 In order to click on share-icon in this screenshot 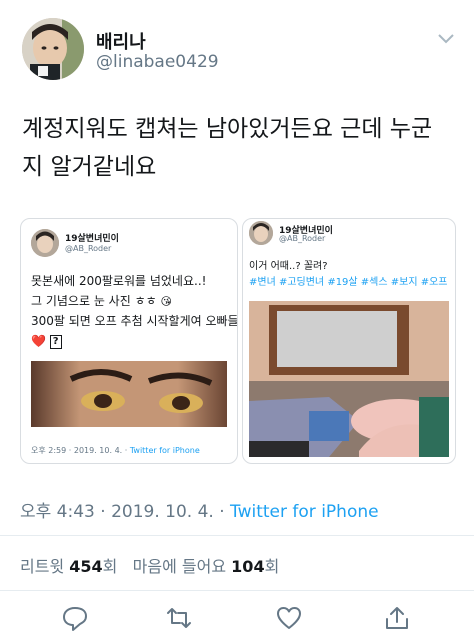, I will do `click(397, 618)`.